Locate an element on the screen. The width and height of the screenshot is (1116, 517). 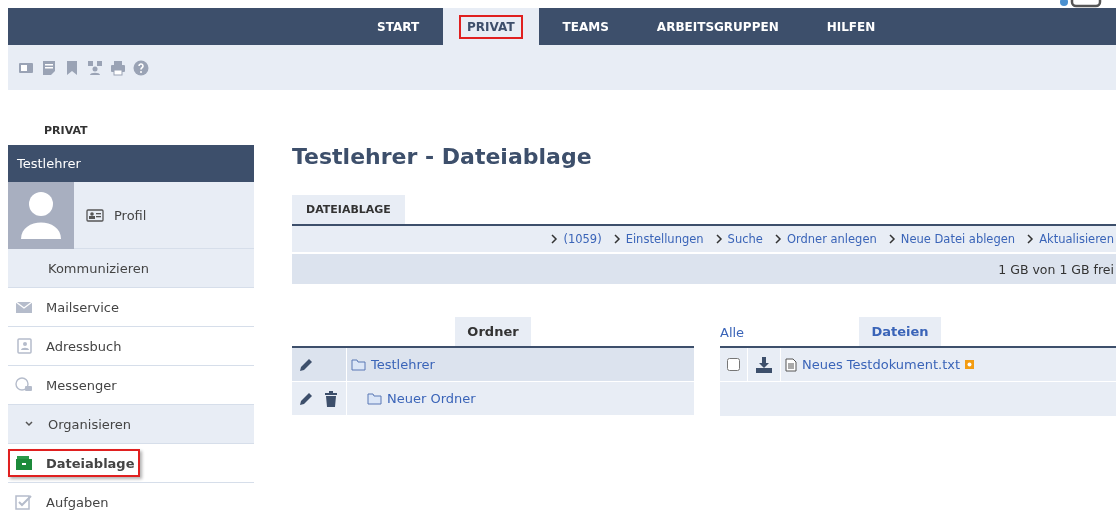
print-icon is located at coordinates (118, 67).